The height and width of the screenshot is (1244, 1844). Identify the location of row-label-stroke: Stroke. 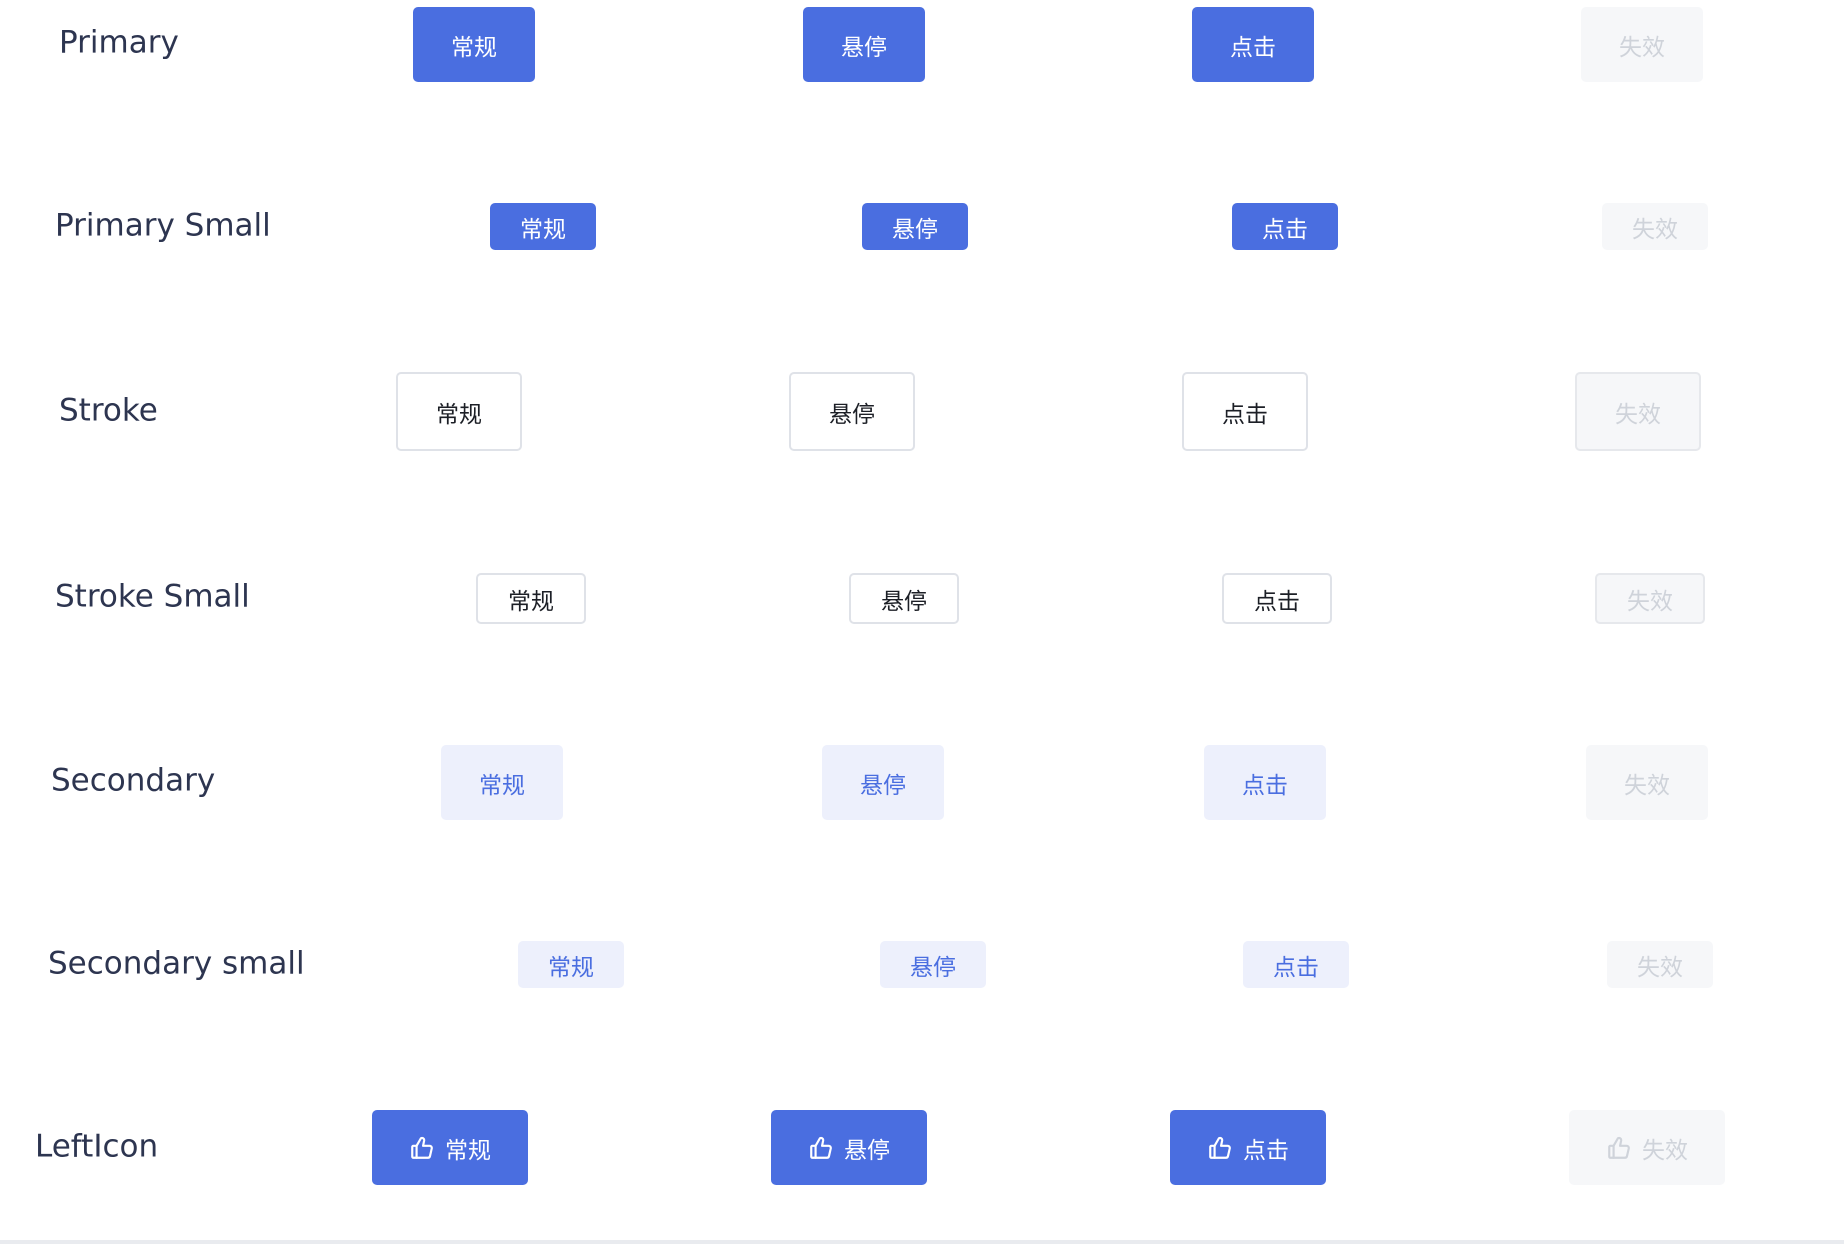
(108, 410).